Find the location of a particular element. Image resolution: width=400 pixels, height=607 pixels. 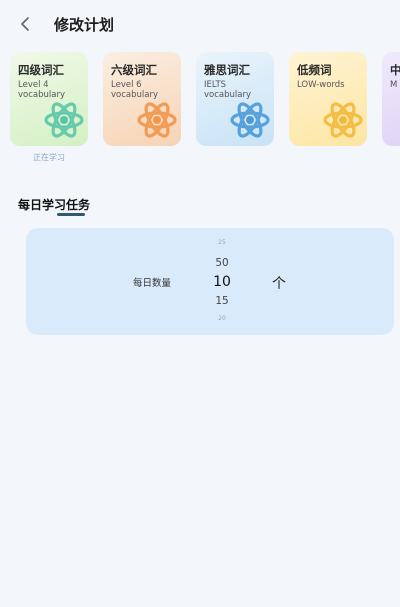

picker-option: 50 is located at coordinates (222, 263).